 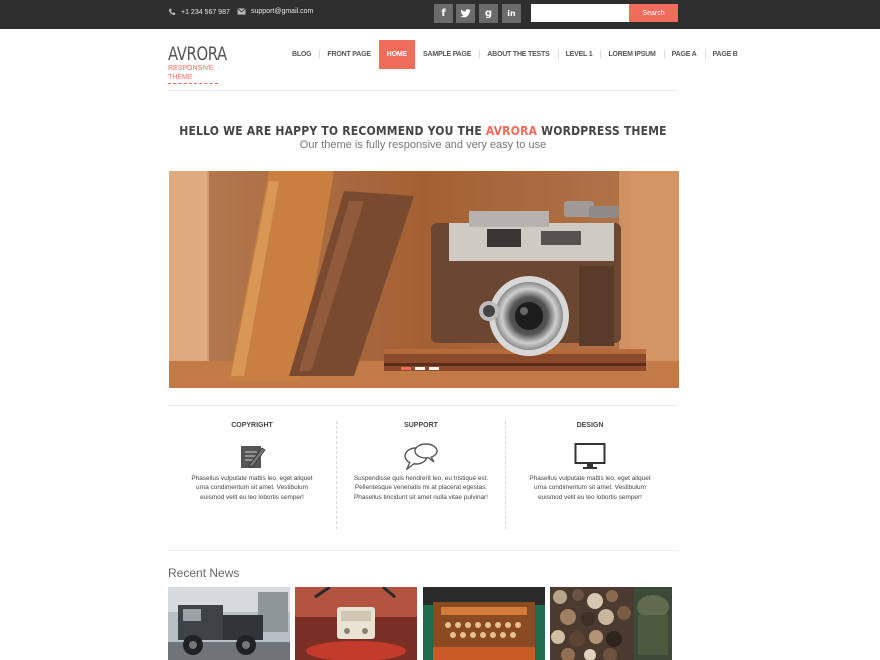 I want to click on google-plus-icon: g, so click(x=488, y=13).